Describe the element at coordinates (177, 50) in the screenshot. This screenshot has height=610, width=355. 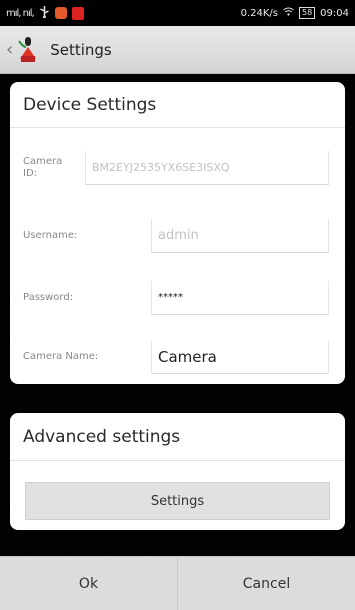
I see `title-bar: ‹ Settings` at that location.